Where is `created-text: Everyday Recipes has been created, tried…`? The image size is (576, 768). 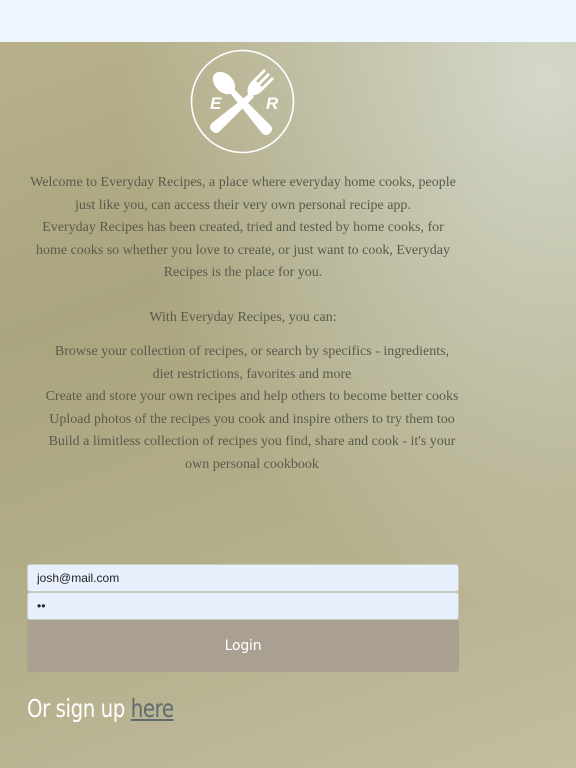 created-text: Everyday Recipes has been created, tried… is located at coordinates (243, 250).